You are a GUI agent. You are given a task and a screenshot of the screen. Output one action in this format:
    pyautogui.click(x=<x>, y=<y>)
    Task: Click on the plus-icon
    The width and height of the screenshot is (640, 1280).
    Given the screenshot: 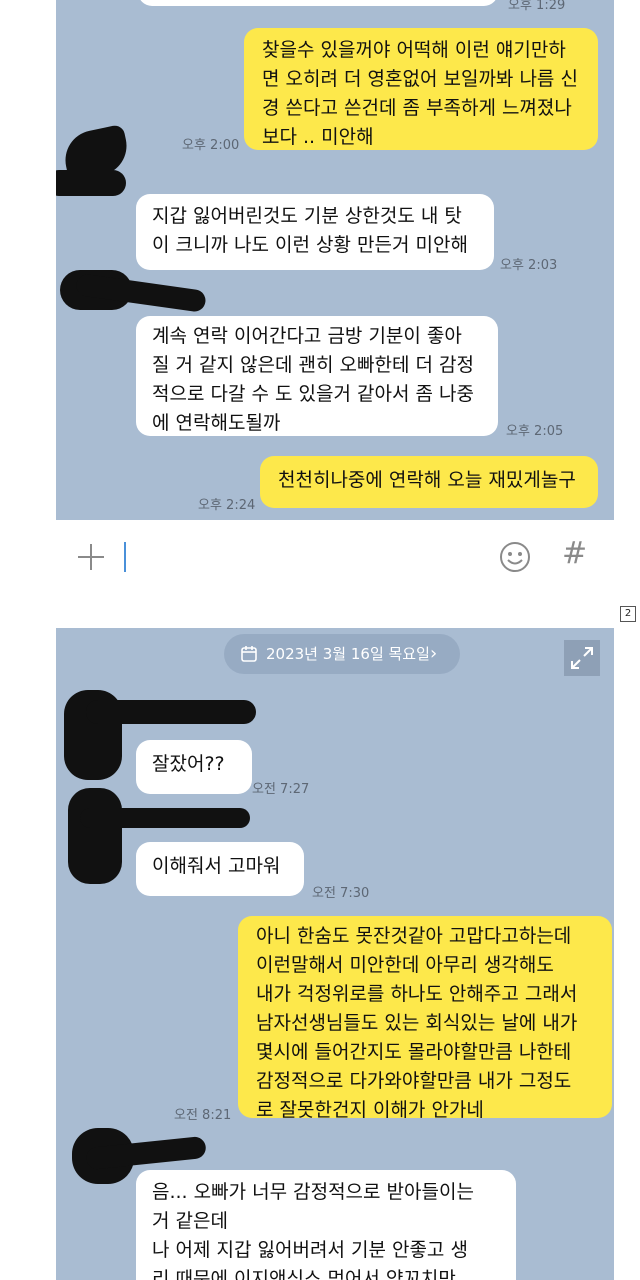 What is the action you would take?
    pyautogui.click(x=91, y=557)
    